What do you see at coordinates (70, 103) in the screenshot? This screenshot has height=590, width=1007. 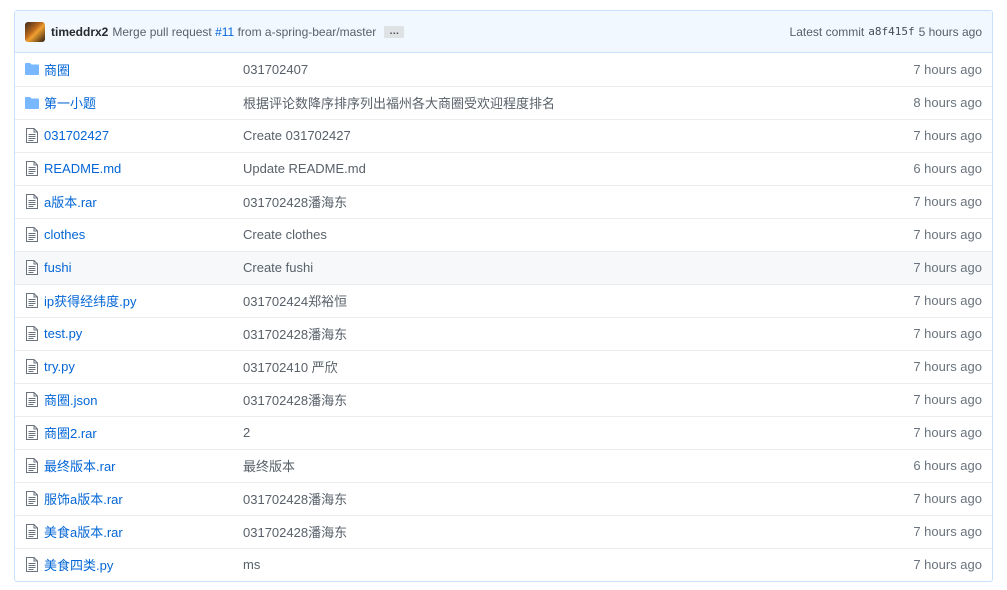 I see `folder-link: 第一小题` at bounding box center [70, 103].